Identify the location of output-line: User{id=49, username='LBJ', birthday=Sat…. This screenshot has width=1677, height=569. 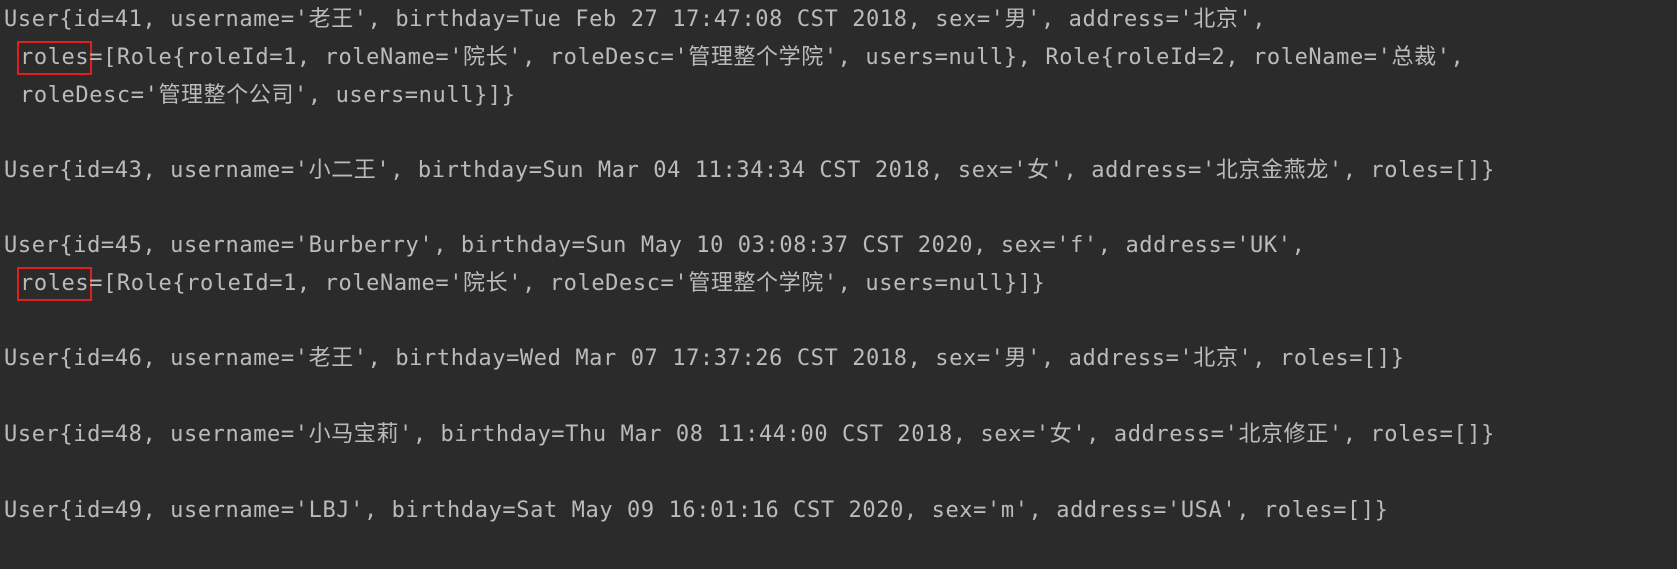
(696, 510).